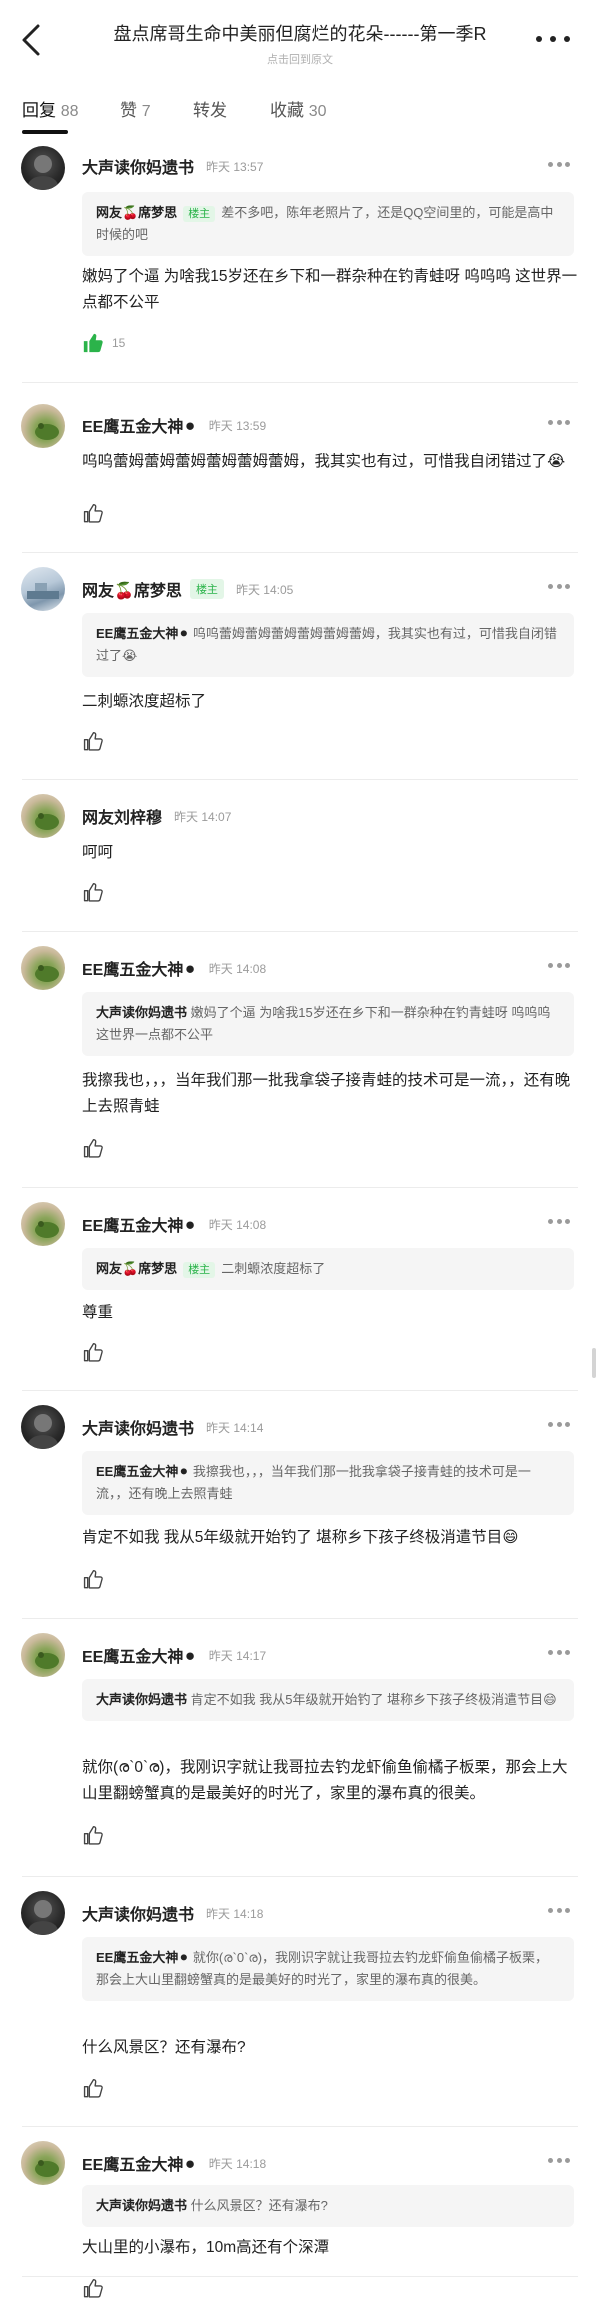 The height and width of the screenshot is (2318, 600). What do you see at coordinates (328, 645) in the screenshot?
I see `quoted-reply: EE鹰五金大神⚫ 呜呜蕾姆蕾姆蕾姆蕾姆蕾姆蕾姆，我其实也有过，可惜我自闭错过了😭` at bounding box center [328, 645].